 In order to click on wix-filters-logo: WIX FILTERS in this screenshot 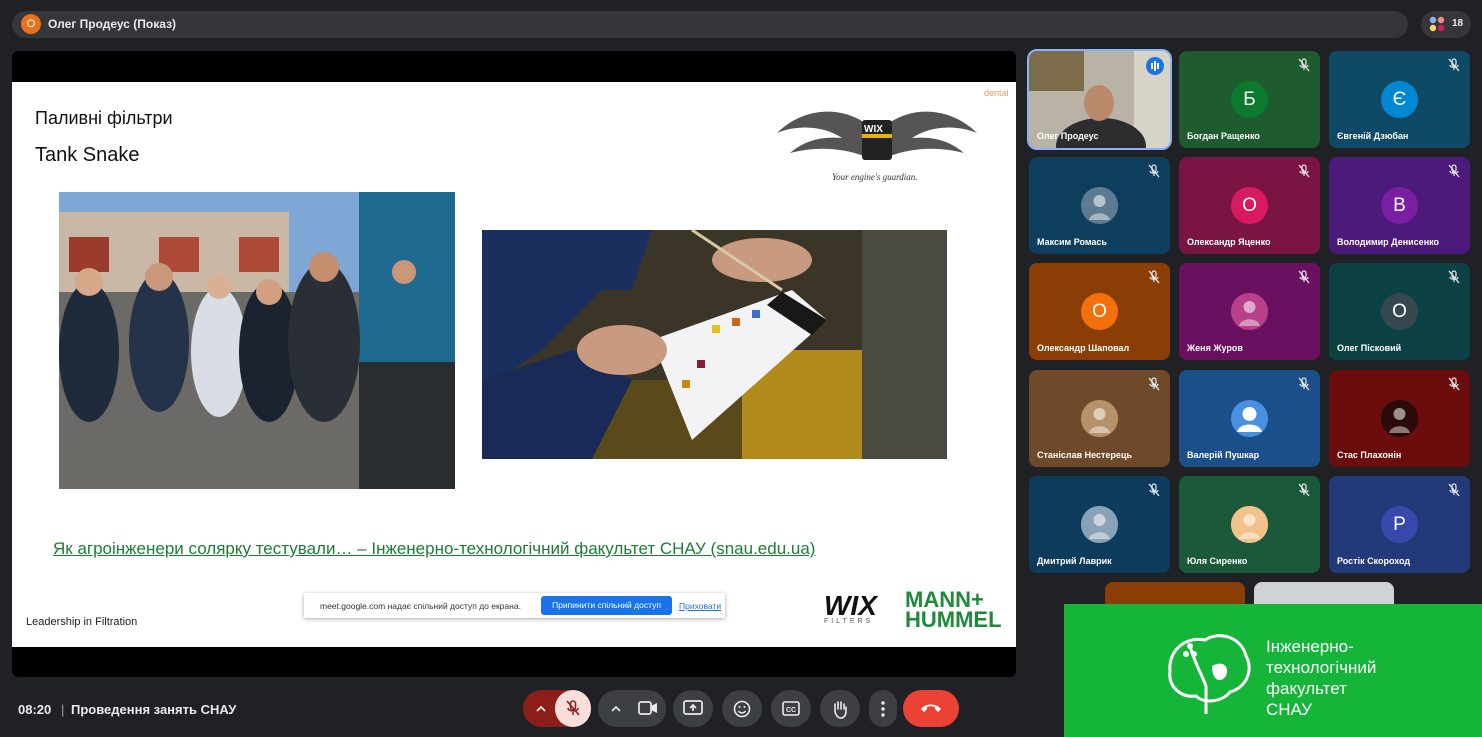, I will do `click(853, 614)`.